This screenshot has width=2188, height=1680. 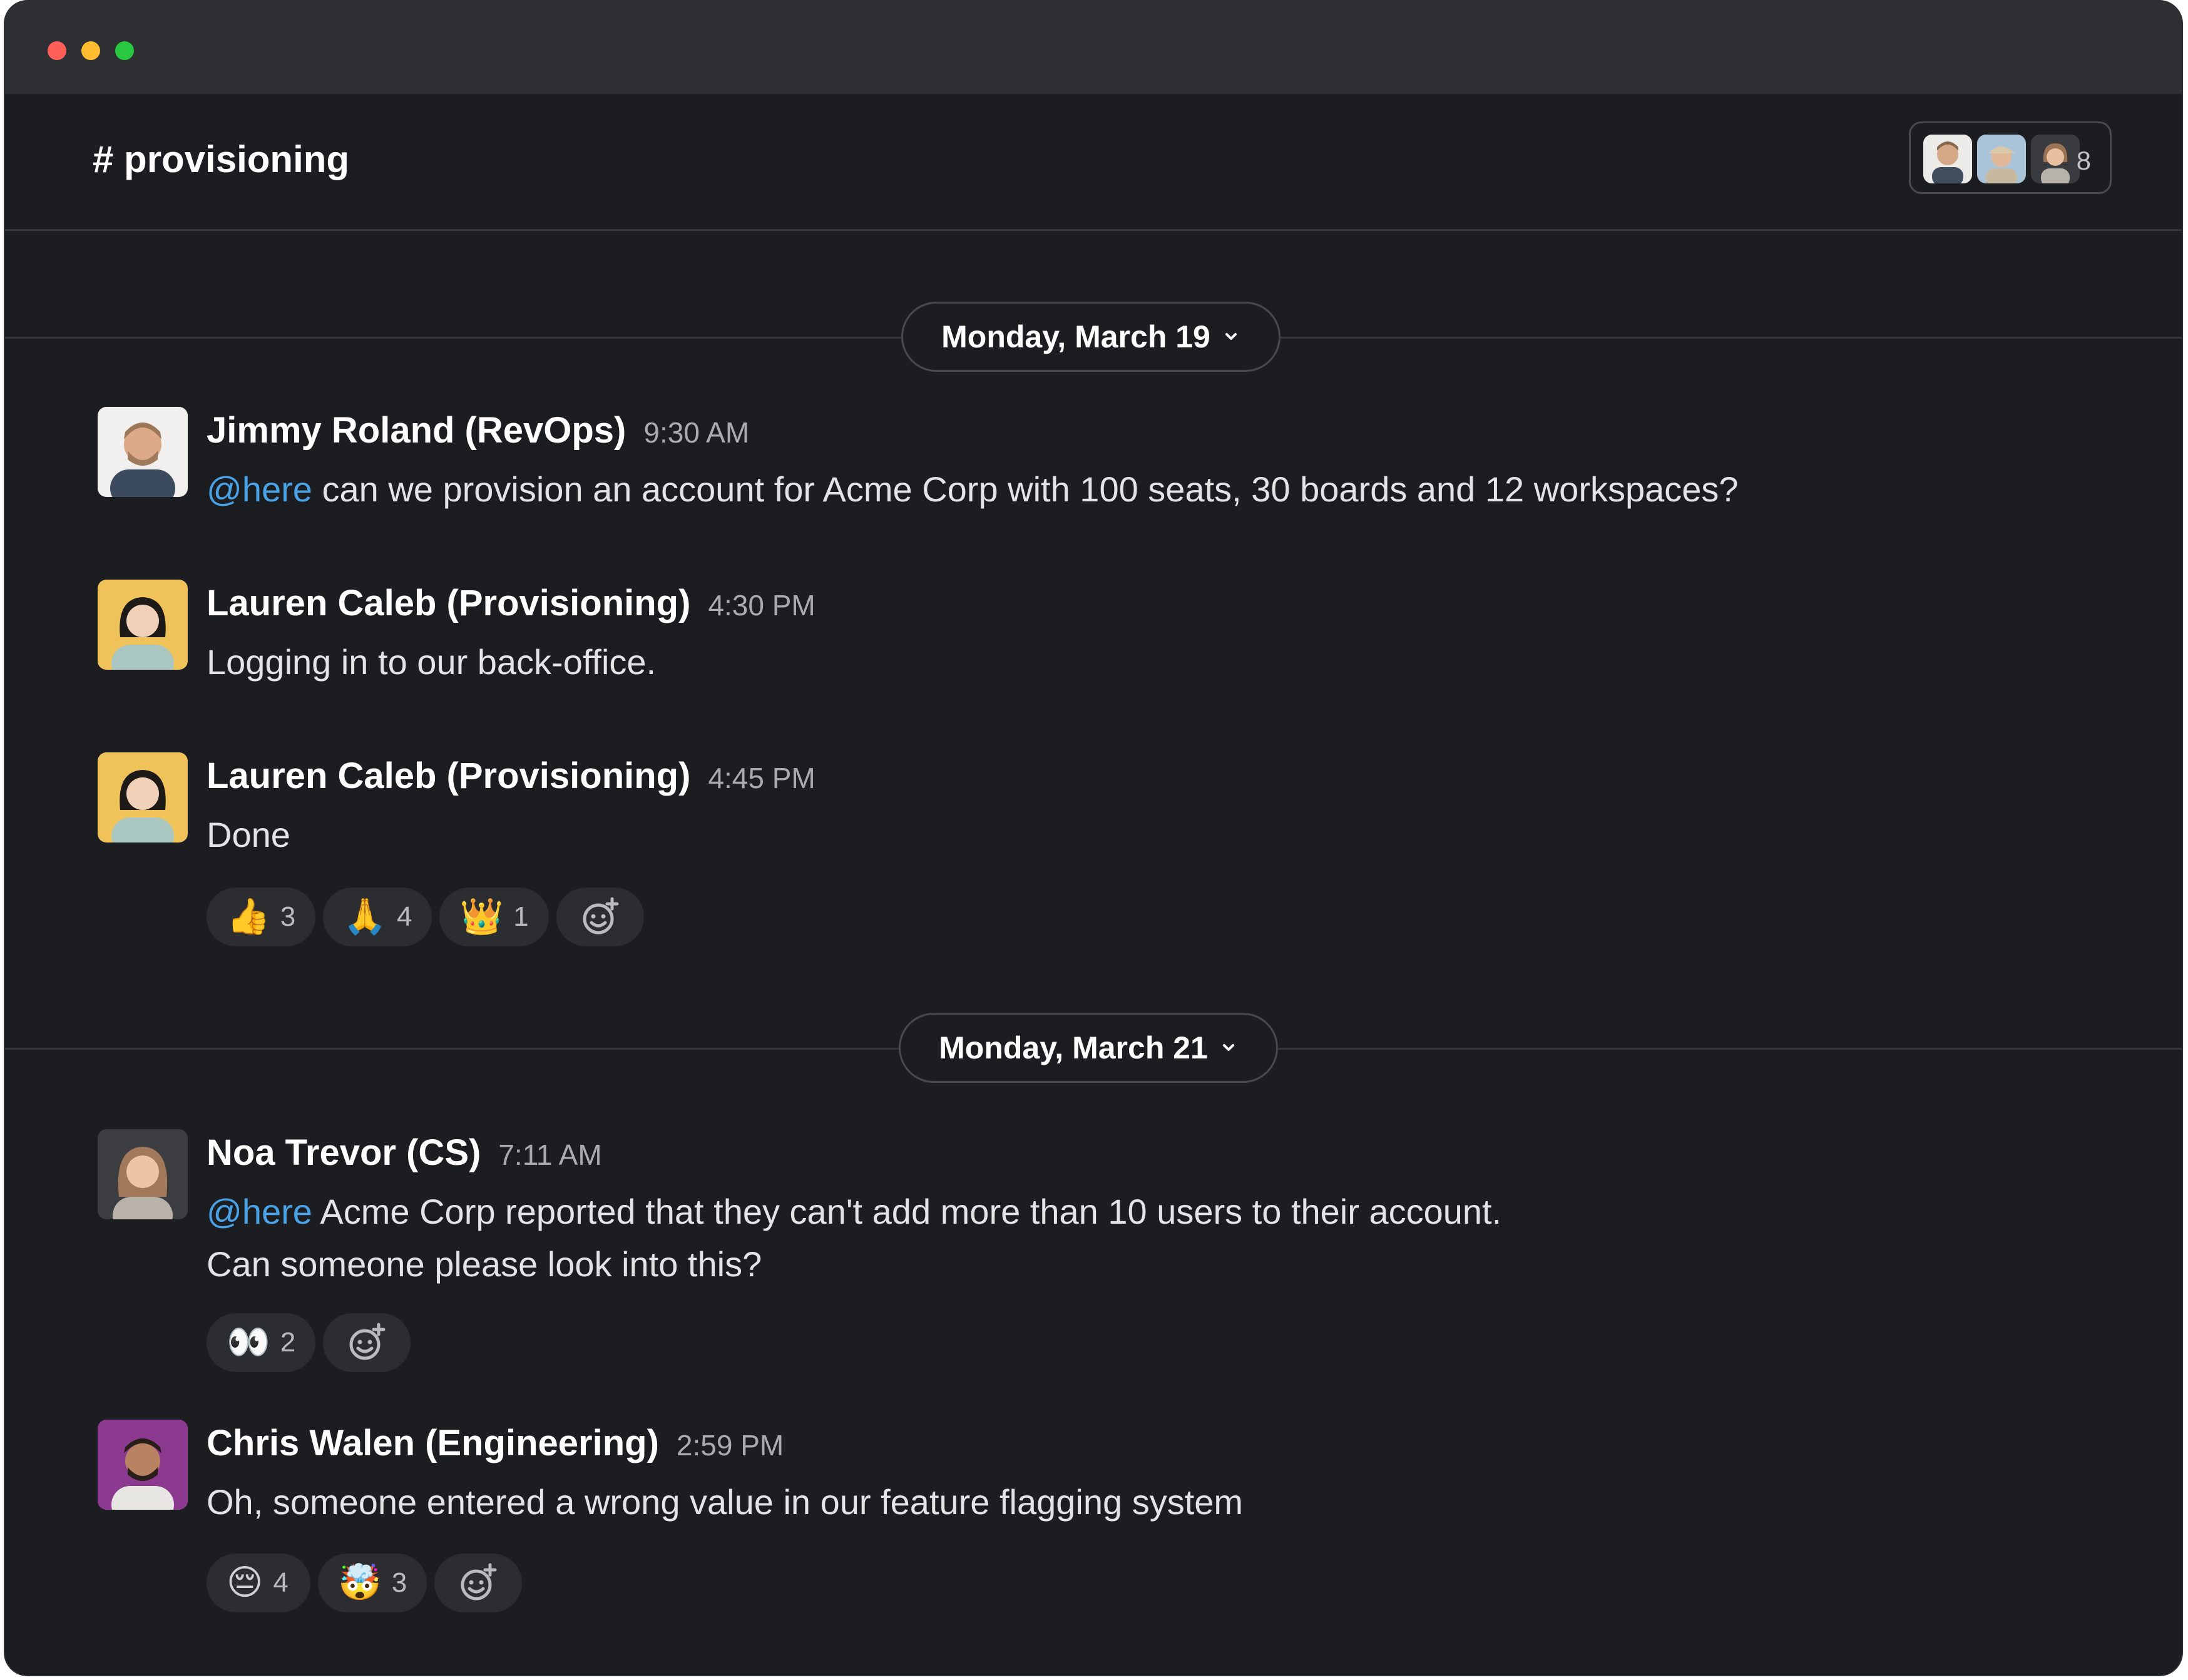 What do you see at coordinates (762, 778) in the screenshot?
I see `message-time: 4:45 PM` at bounding box center [762, 778].